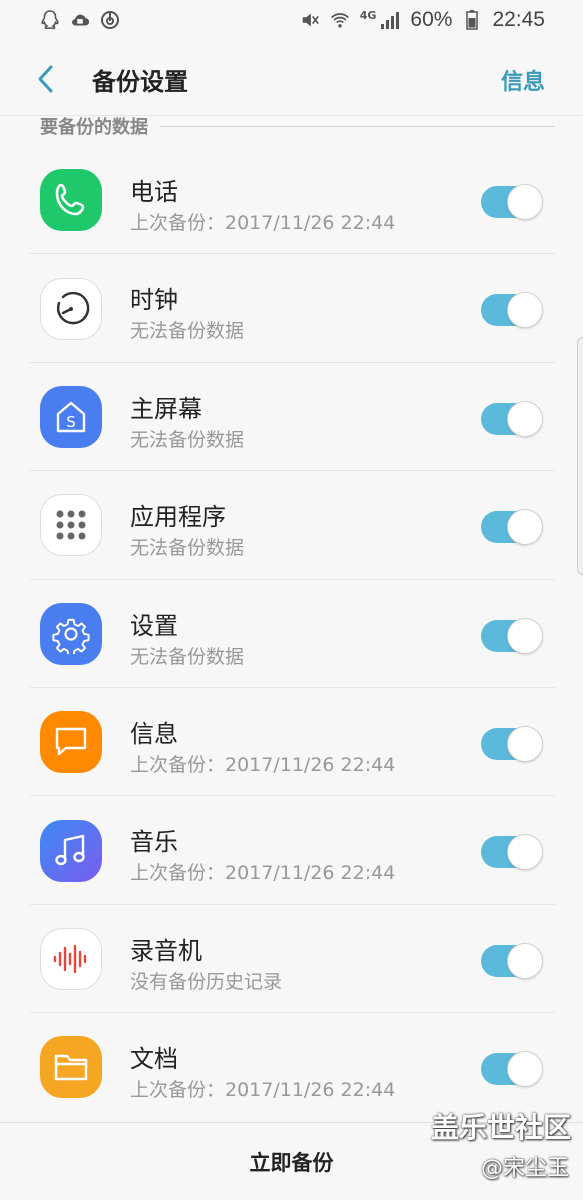 Image resolution: width=583 pixels, height=1200 pixels. I want to click on voice-recorder-icon, so click(71, 958).